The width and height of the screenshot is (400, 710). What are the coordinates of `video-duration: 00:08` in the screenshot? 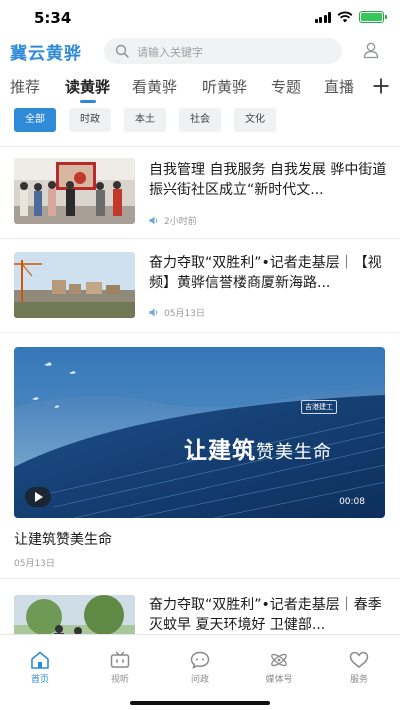 It's located at (352, 502).